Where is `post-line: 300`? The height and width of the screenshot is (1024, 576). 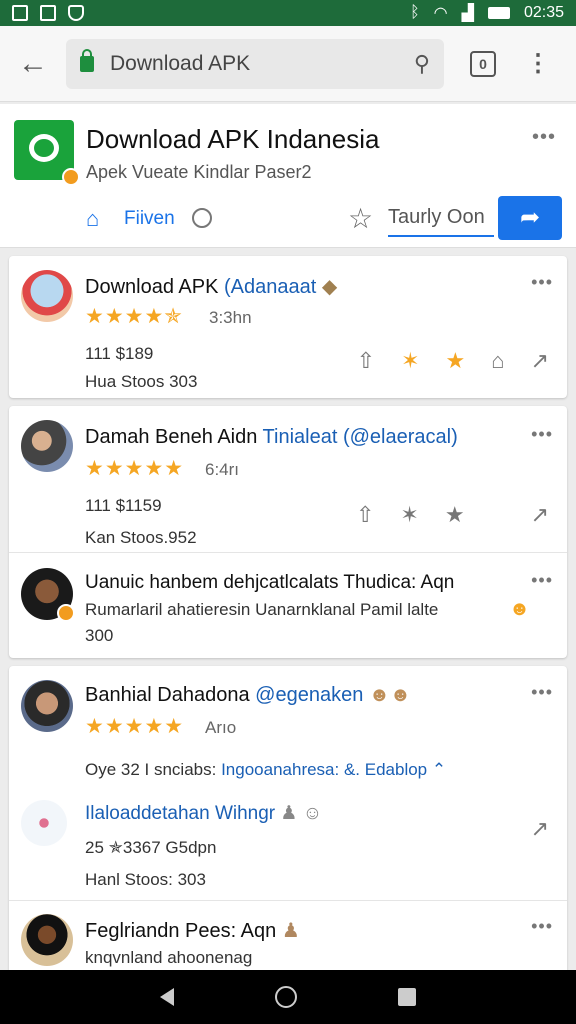 post-line: 300 is located at coordinates (99, 635).